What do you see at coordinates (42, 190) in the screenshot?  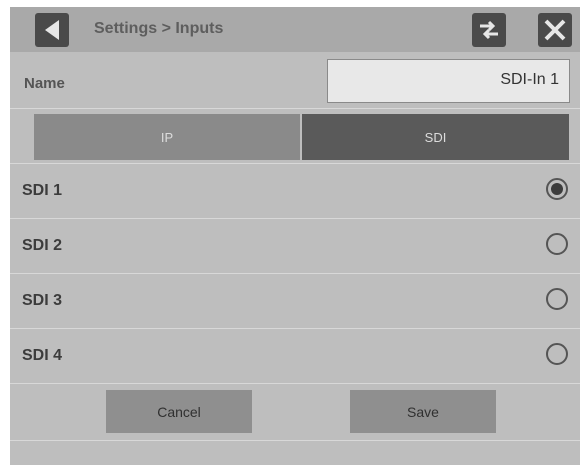 I see `sdi-input-label: SDI 1` at bounding box center [42, 190].